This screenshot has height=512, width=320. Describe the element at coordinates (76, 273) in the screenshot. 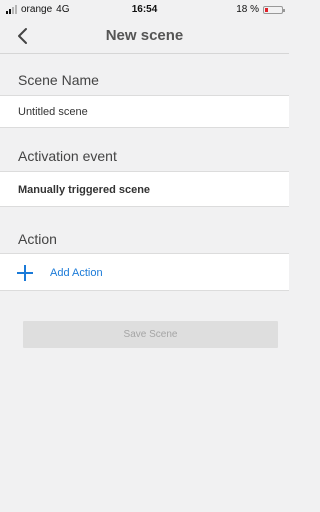

I see `add-action-label: Add Action` at that location.